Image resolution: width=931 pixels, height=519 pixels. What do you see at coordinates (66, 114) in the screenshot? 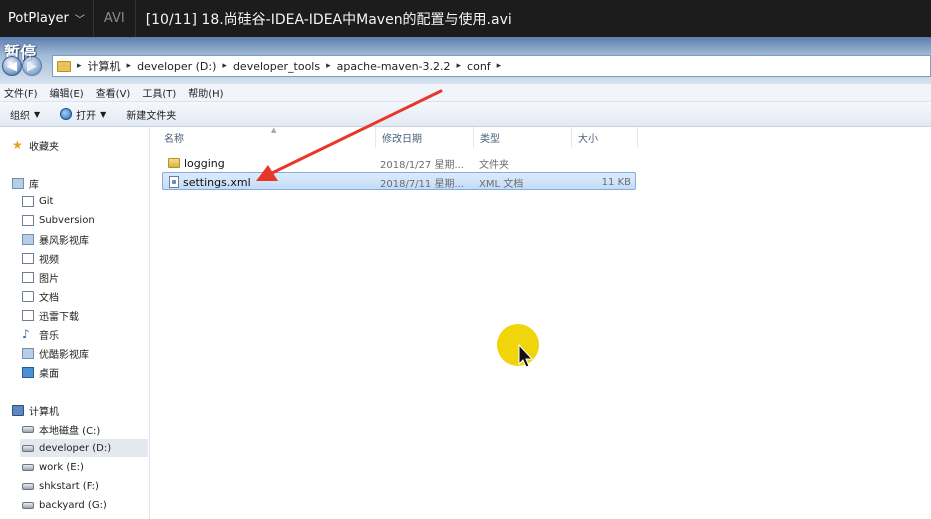
I see `open-icon` at bounding box center [66, 114].